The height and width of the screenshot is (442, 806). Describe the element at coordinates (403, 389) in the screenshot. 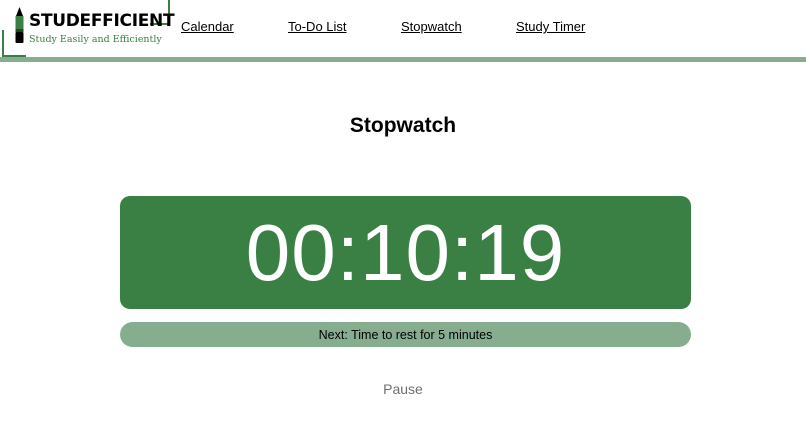

I see `pause-button: Pause` at that location.